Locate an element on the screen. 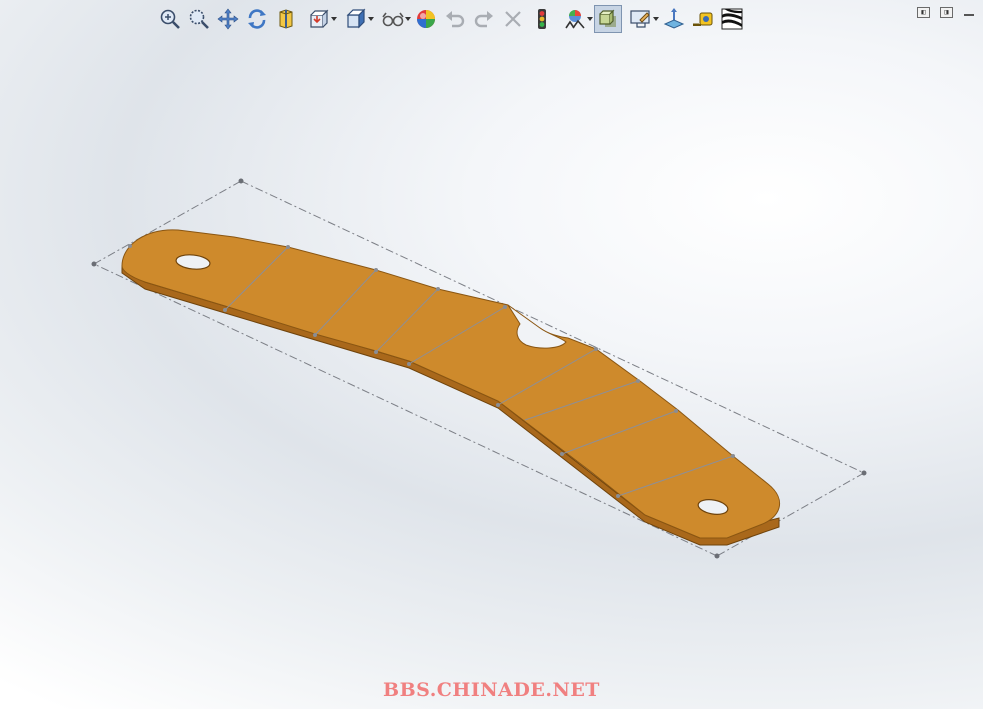  zoom-to-area-button is located at coordinates (199, 19).